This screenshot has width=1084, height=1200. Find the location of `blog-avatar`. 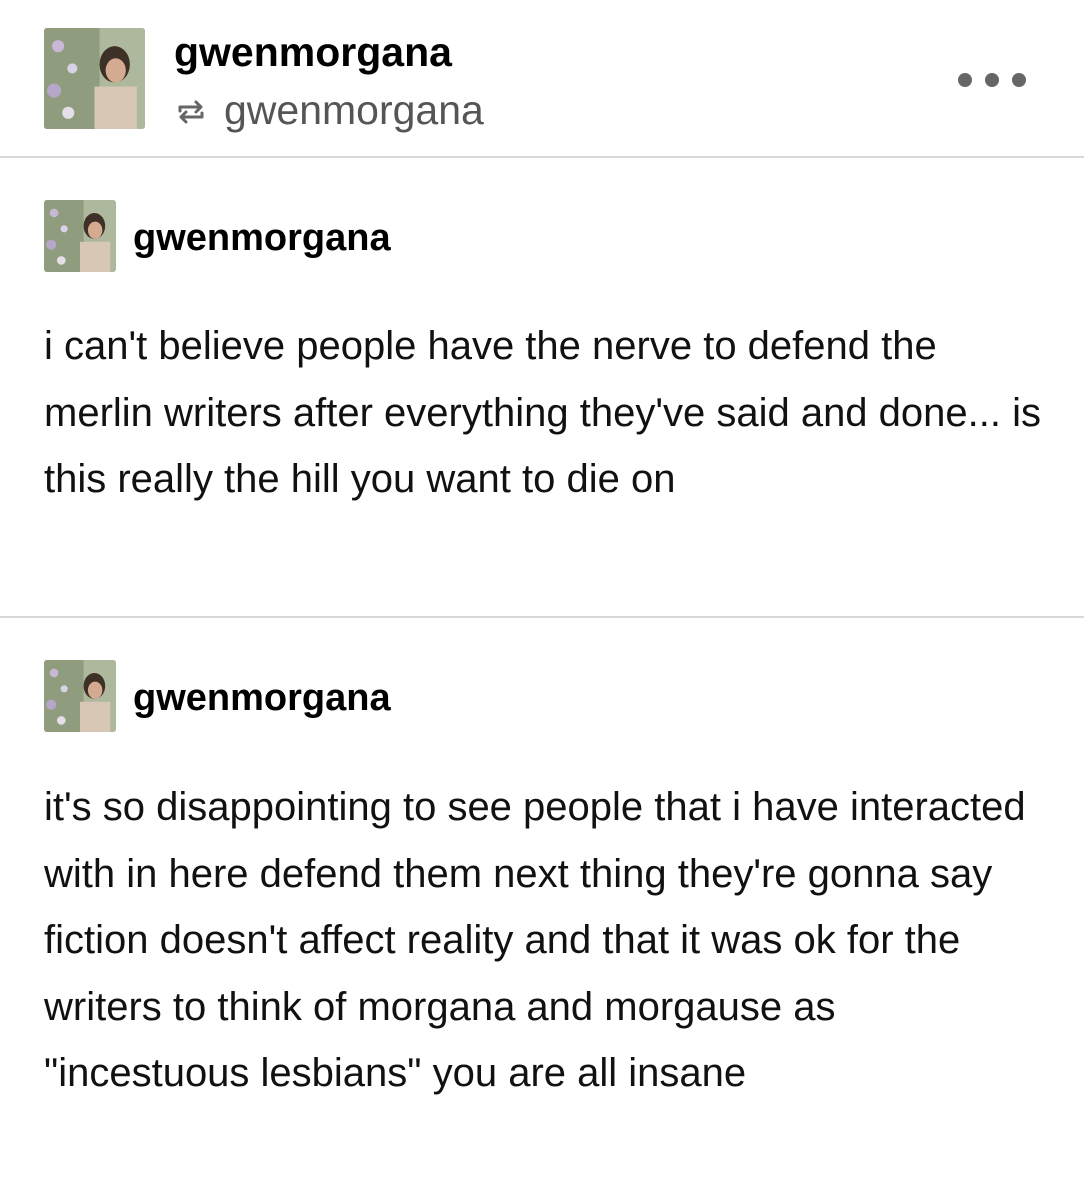

blog-avatar is located at coordinates (94, 78).